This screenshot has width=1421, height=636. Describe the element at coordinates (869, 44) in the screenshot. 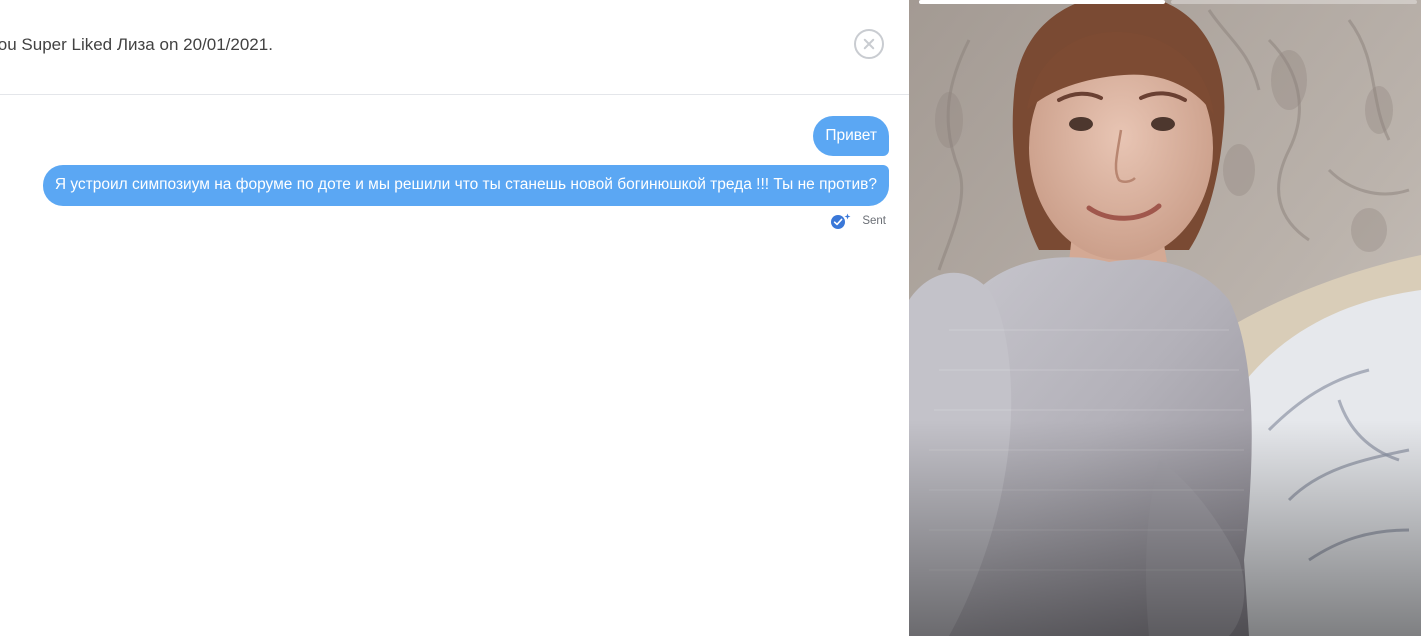

I see `close-icon` at that location.